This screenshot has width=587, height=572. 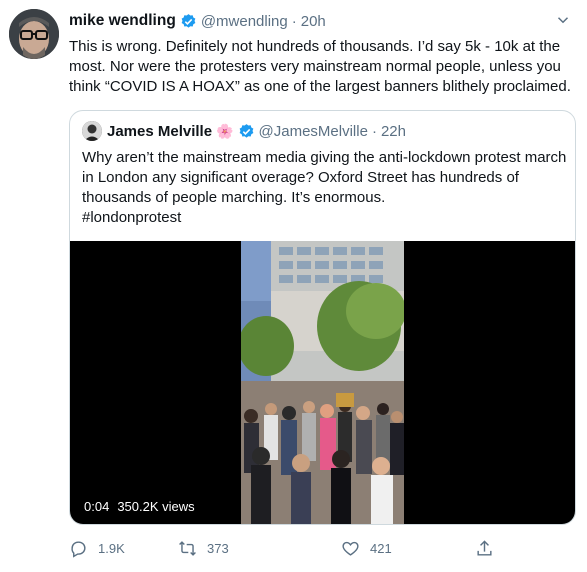 What do you see at coordinates (366, 548) in the screenshot?
I see `like-button: 421` at bounding box center [366, 548].